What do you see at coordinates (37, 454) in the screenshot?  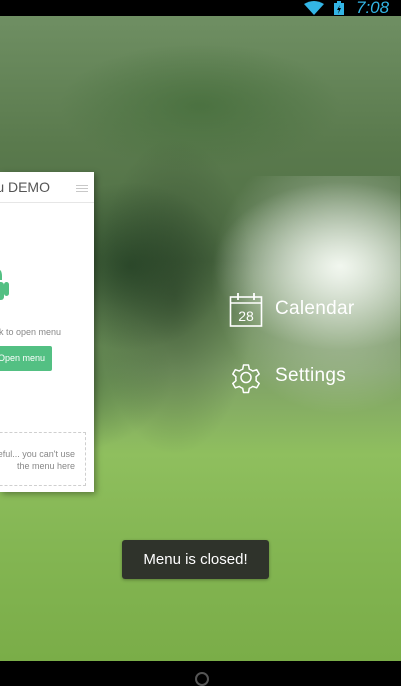 I see `card-note-line1: Be careful... you can't use` at bounding box center [37, 454].